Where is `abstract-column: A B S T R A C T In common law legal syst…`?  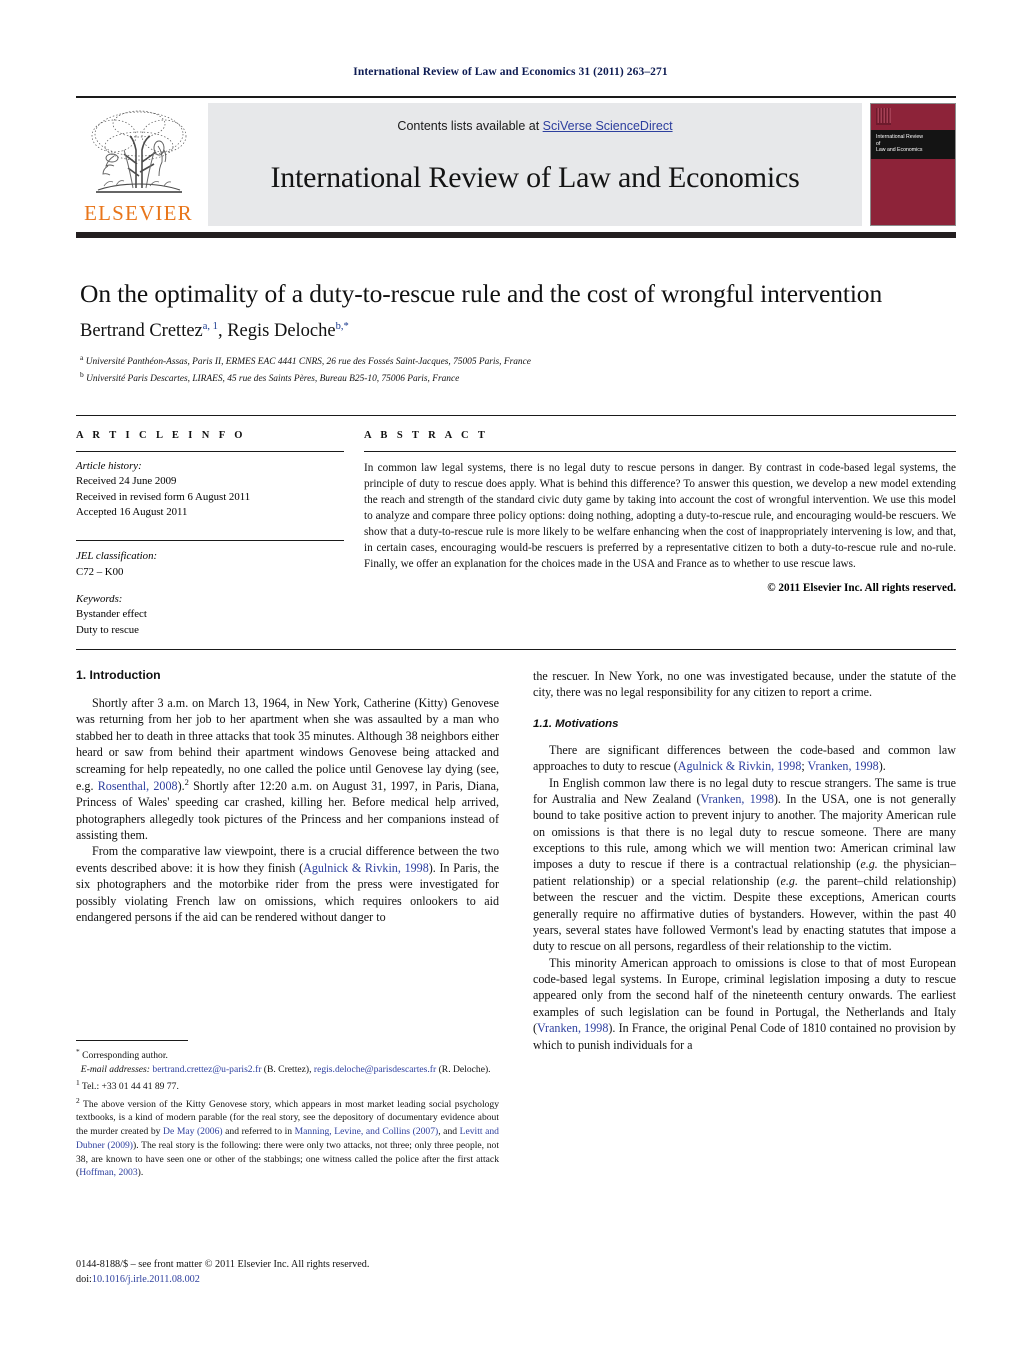 abstract-column: A B S T R A C T In common law legal syst… is located at coordinates (660, 534).